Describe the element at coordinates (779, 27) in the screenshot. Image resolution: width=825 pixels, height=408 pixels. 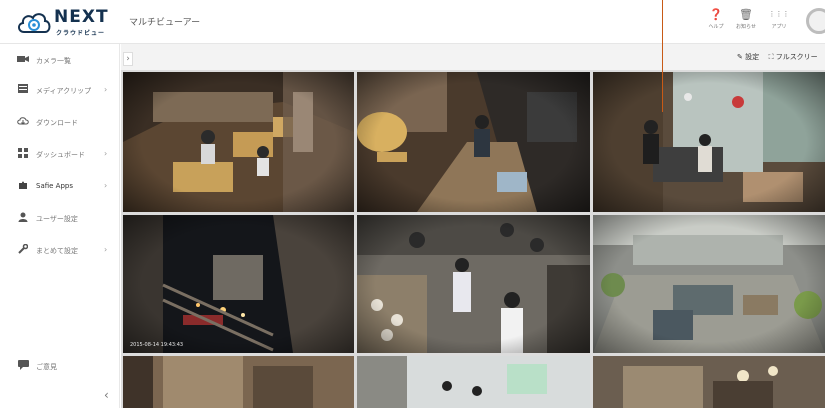
I see `apps-label: アプリ` at that location.